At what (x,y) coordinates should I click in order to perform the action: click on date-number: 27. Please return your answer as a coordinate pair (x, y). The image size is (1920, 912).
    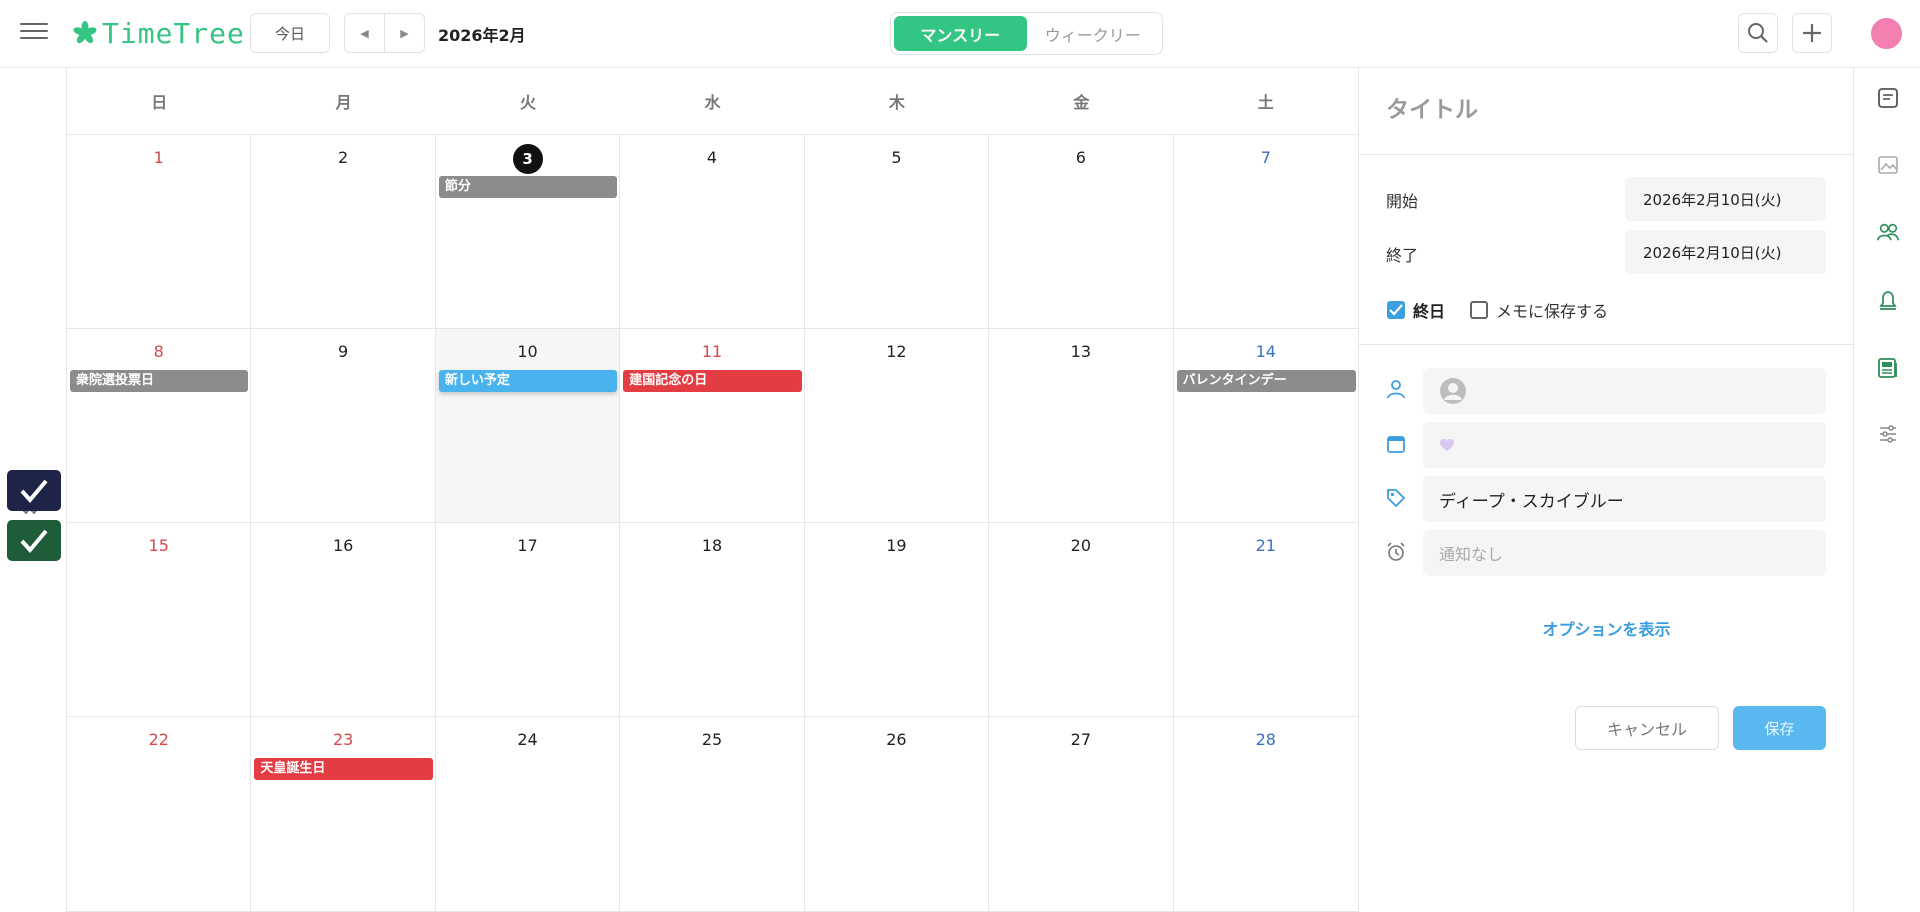
    Looking at the image, I should click on (1080, 740).